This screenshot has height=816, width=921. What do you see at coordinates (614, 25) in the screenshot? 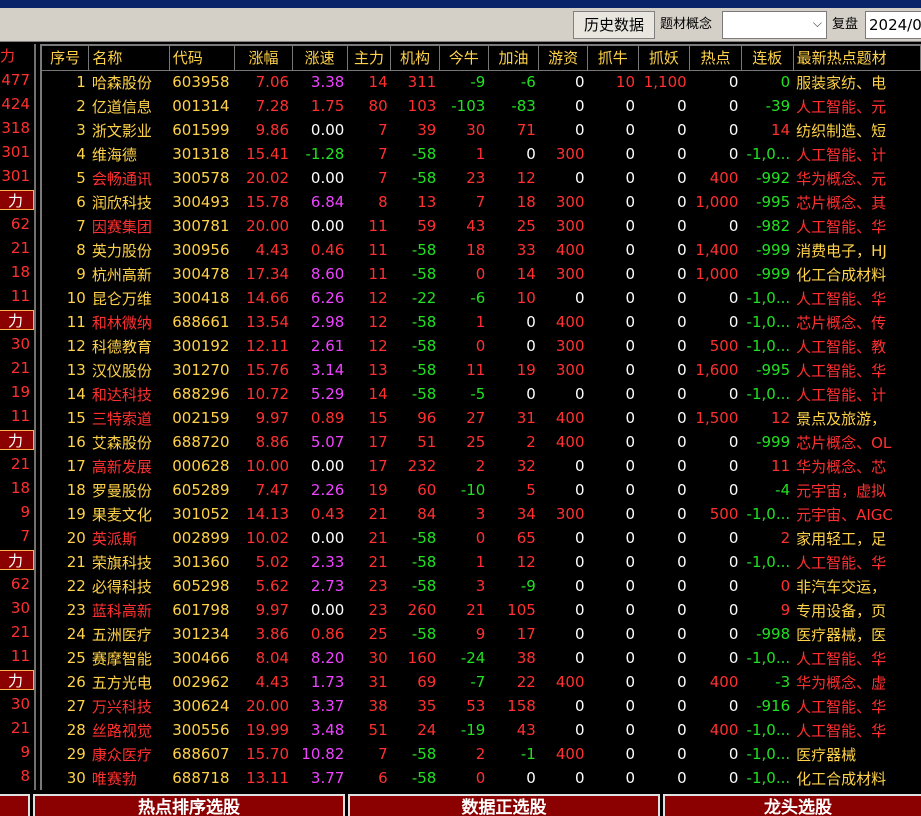
I see `history-data-button: 历史数据` at bounding box center [614, 25].